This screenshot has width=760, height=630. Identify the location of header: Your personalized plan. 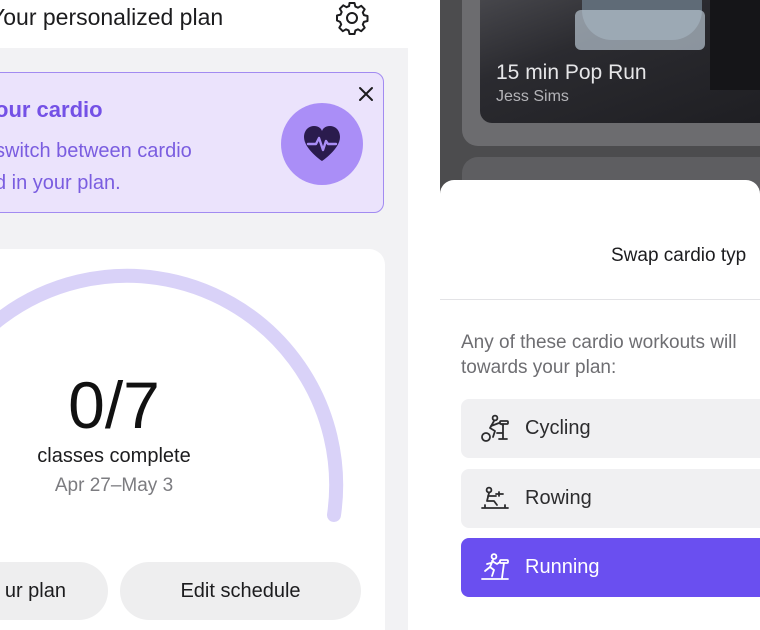
(204, 24).